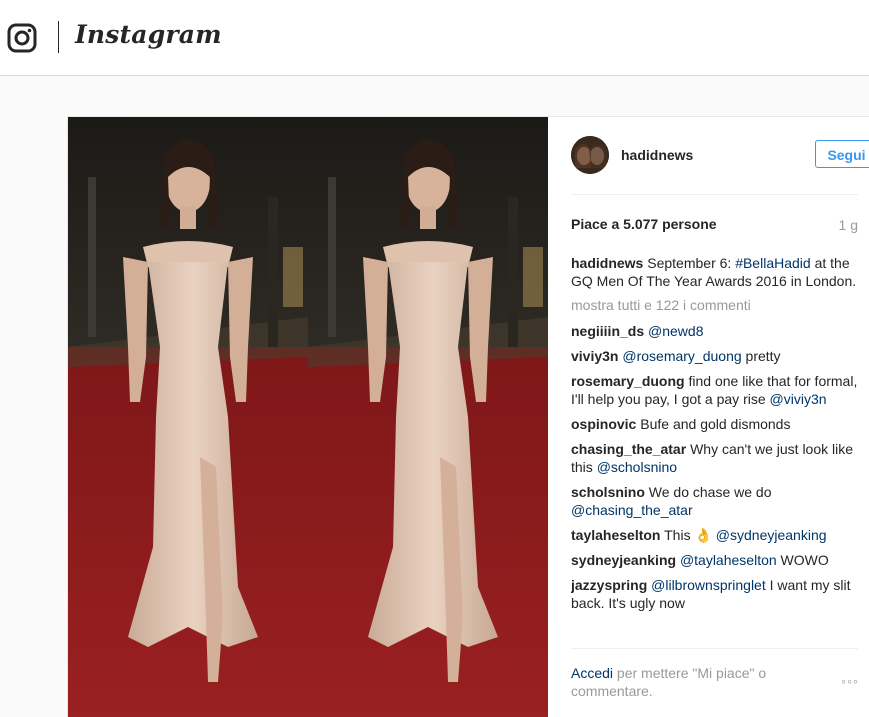  I want to click on comment-username: scholsnino, so click(608, 492).